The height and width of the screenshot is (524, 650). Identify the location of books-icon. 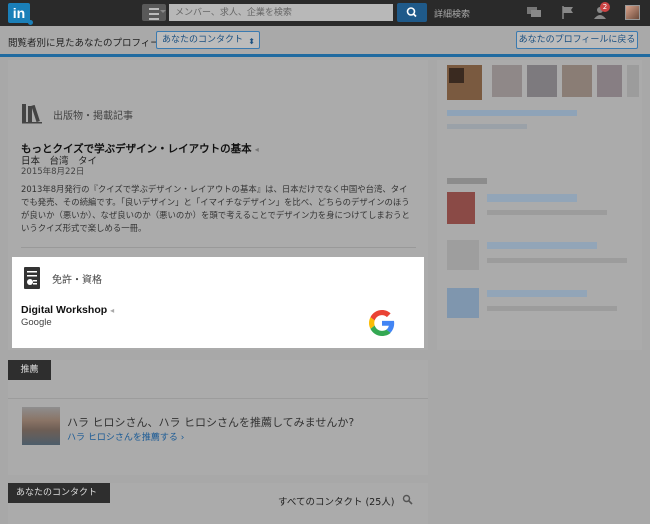
(32, 114).